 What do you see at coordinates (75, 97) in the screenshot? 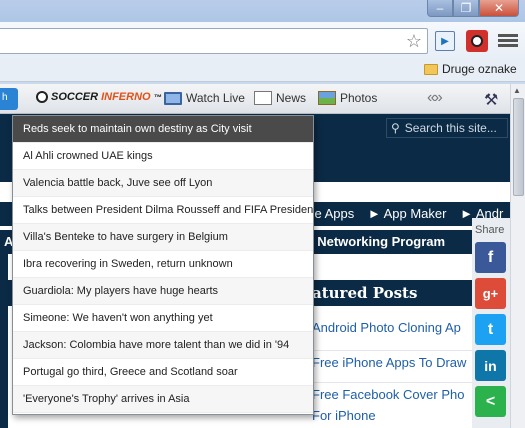
I see `logo-text-soccer: SOCCER` at bounding box center [75, 97].